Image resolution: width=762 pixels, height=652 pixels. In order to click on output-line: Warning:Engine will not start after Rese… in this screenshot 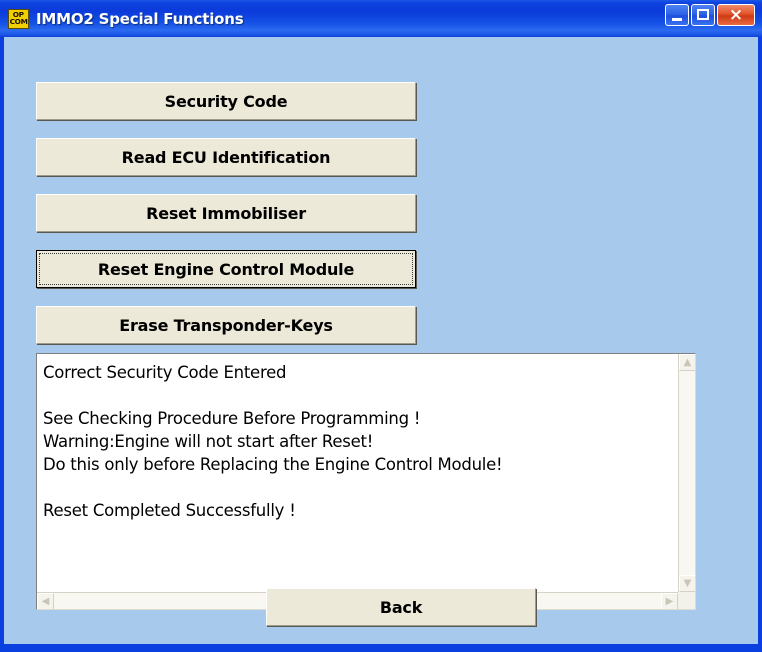, I will do `click(208, 441)`.